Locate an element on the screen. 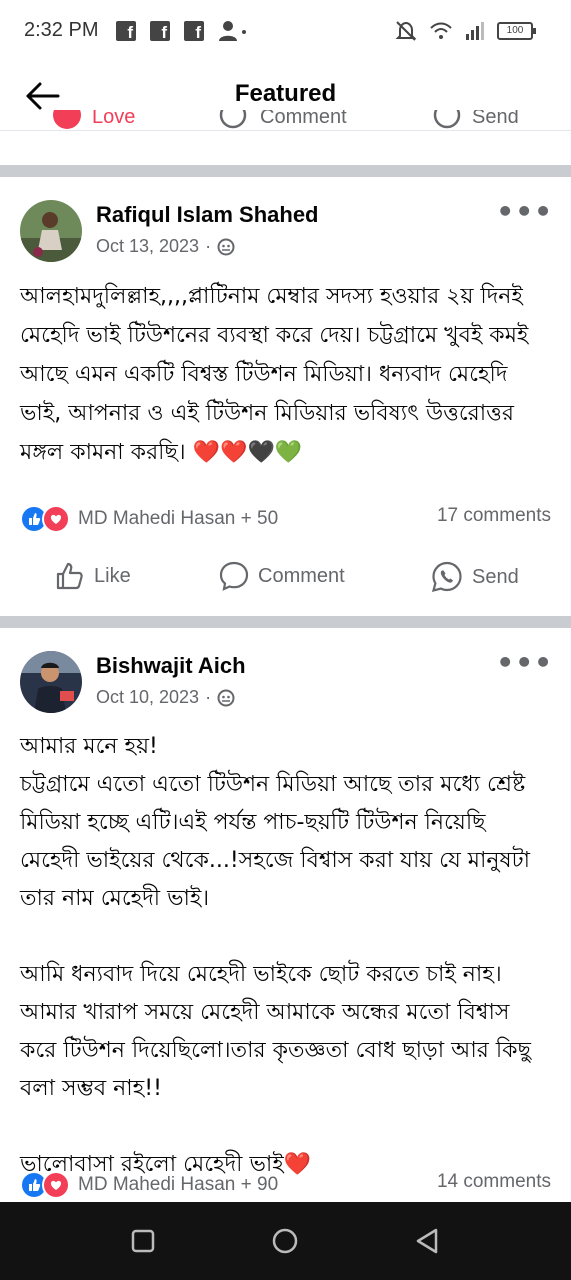  comment-count: 14 comments is located at coordinates (494, 1182).